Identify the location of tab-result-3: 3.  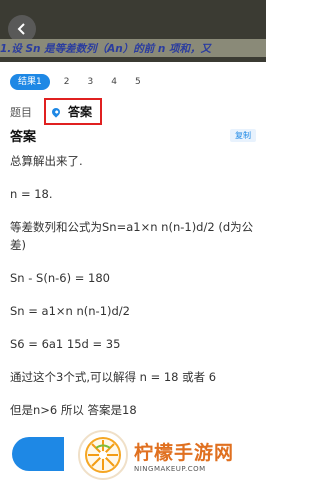
(90, 82).